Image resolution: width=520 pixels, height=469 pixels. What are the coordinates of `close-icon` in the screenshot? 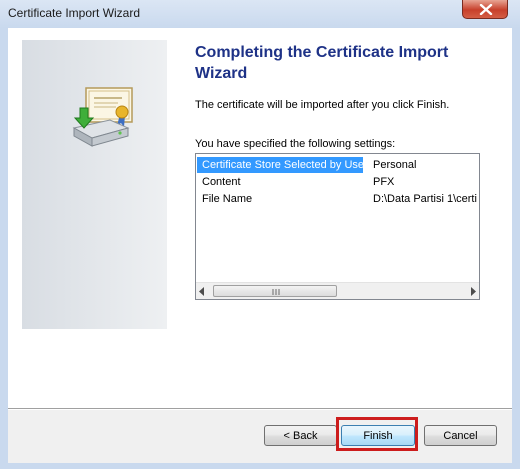 It's located at (486, 9).